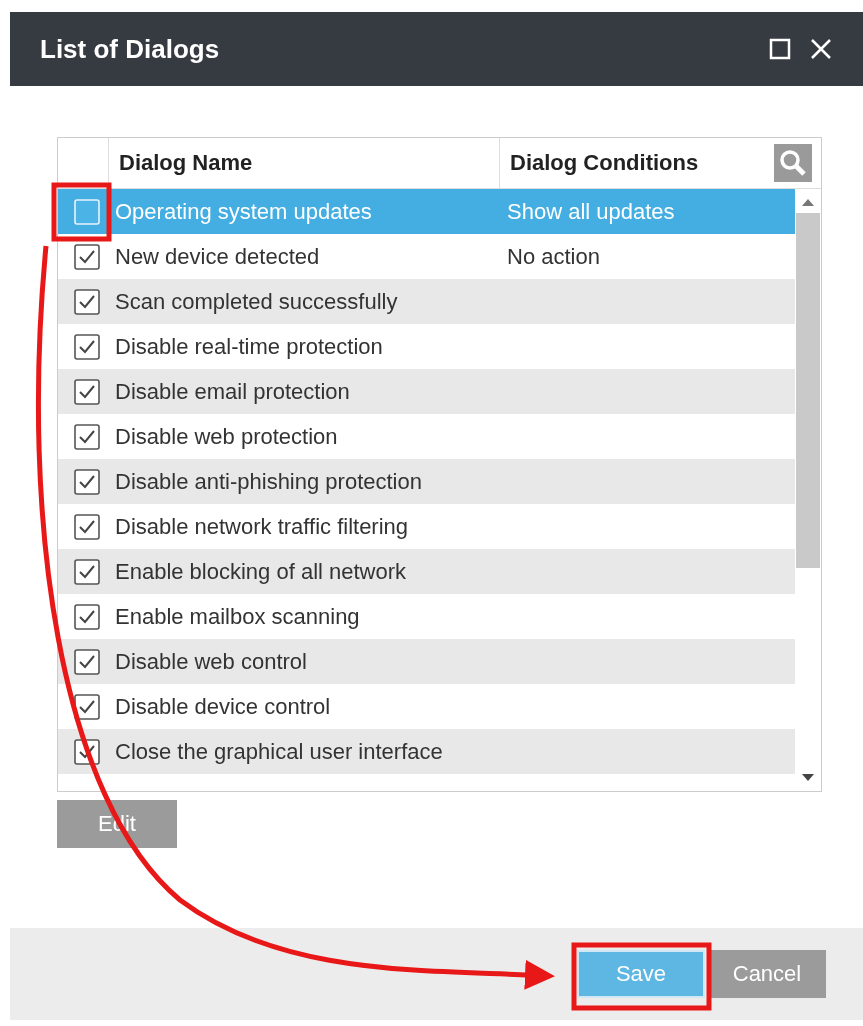 The width and height of the screenshot is (863, 1026). Describe the element at coordinates (426, 256) in the screenshot. I see `table-row: New device detected No action` at that location.